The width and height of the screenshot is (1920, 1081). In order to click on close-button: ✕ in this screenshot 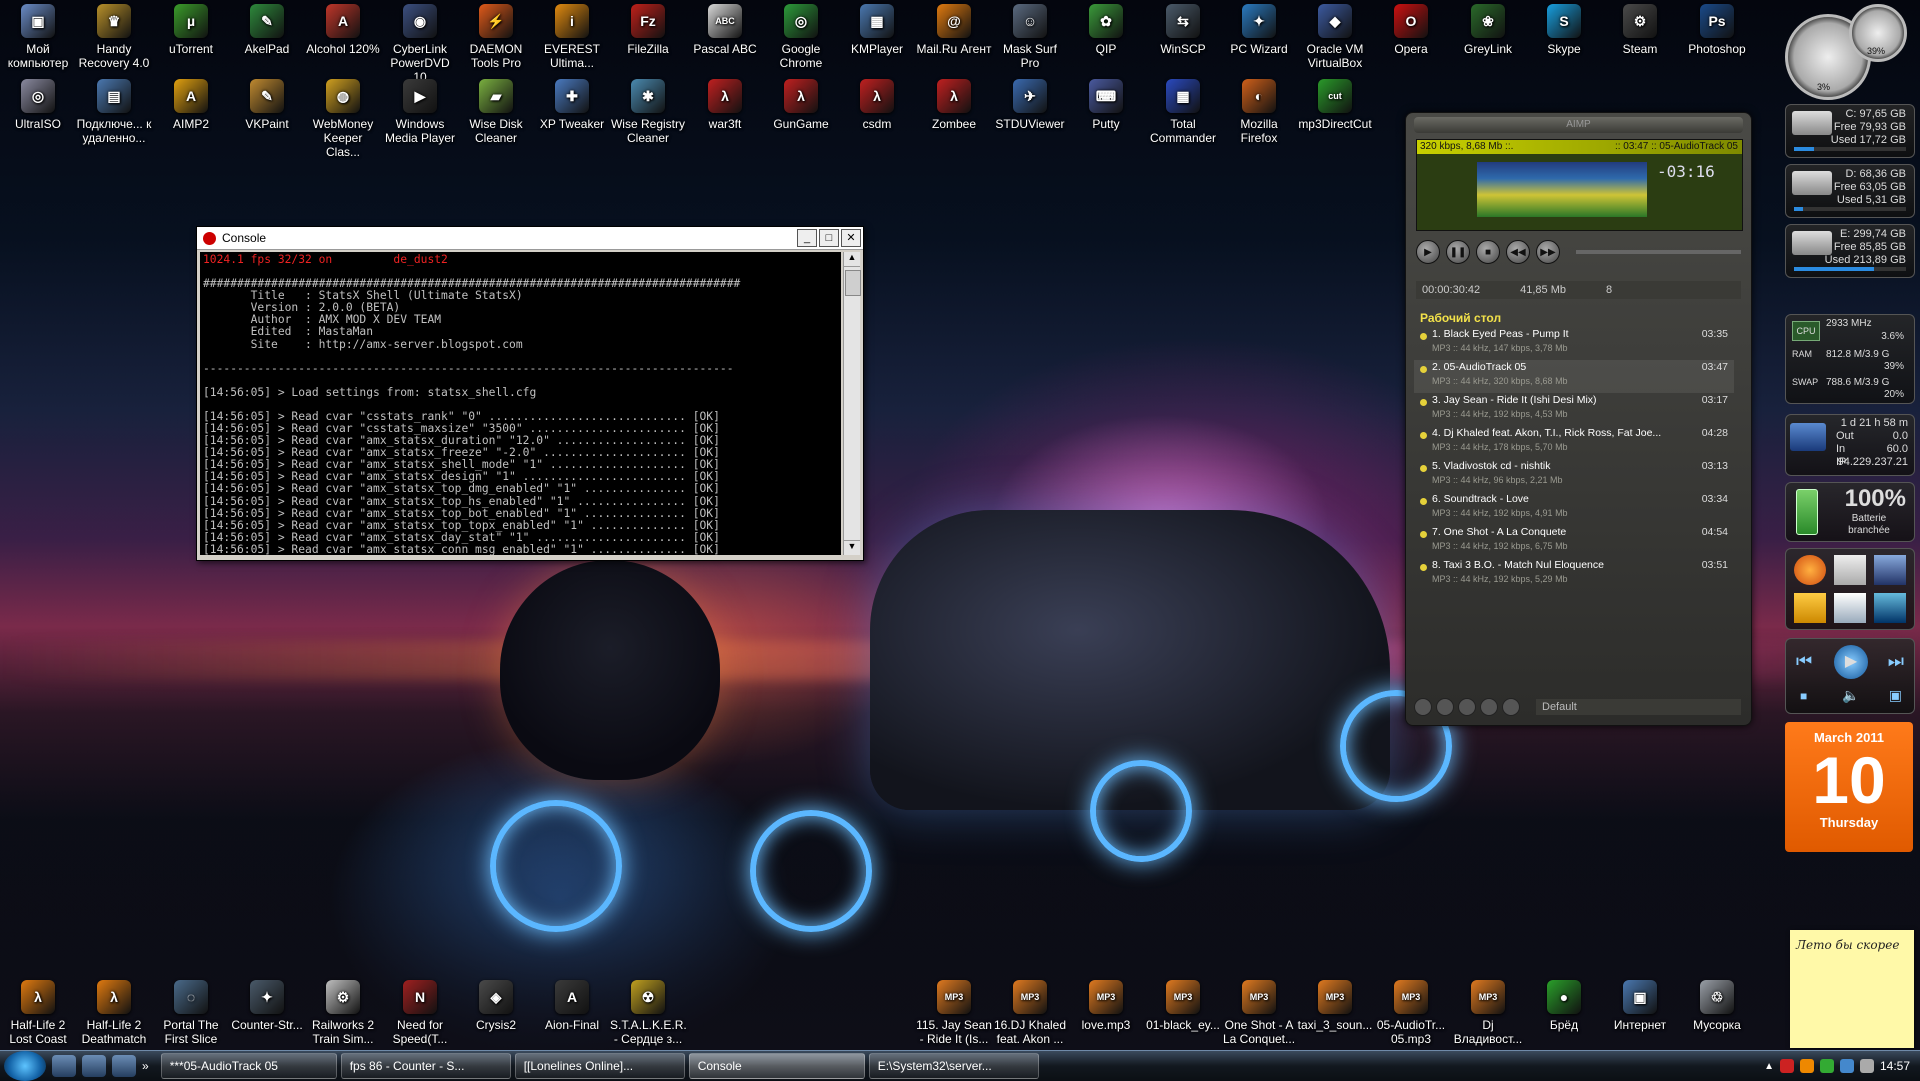, I will do `click(851, 238)`.